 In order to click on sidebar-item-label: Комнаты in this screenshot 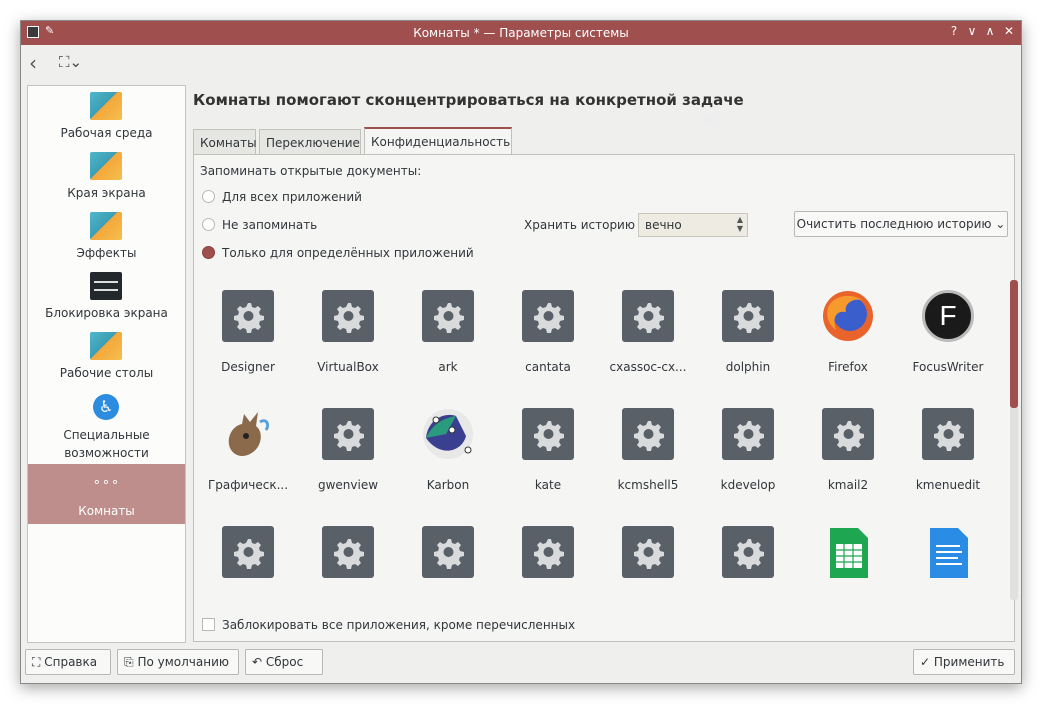, I will do `click(106, 511)`.